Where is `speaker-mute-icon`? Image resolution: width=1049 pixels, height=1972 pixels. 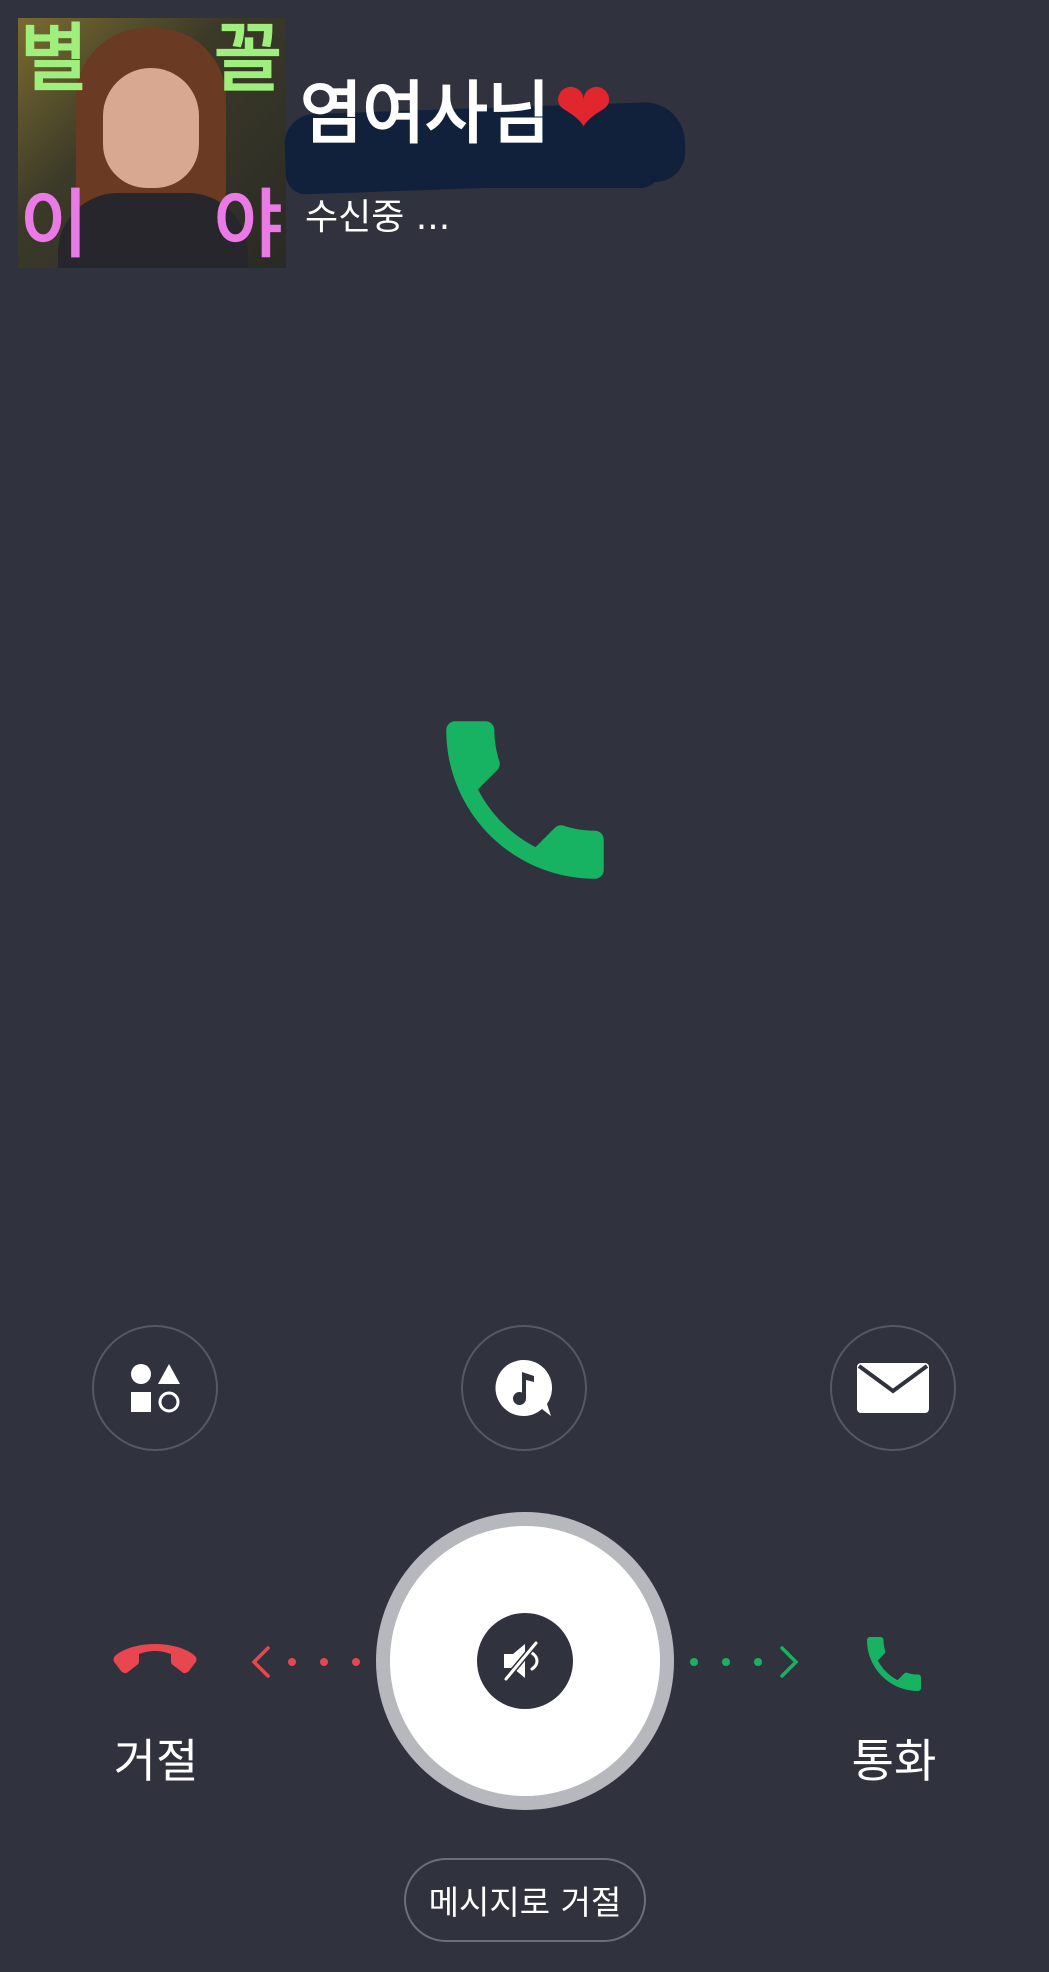
speaker-mute-icon is located at coordinates (521, 1661).